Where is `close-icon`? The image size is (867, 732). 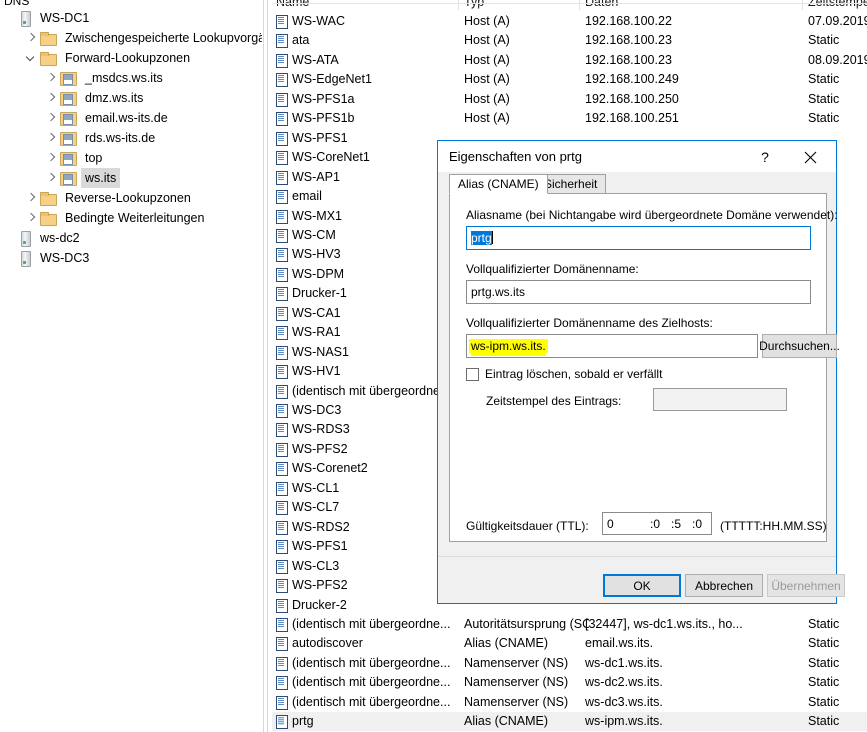
close-icon is located at coordinates (810, 157).